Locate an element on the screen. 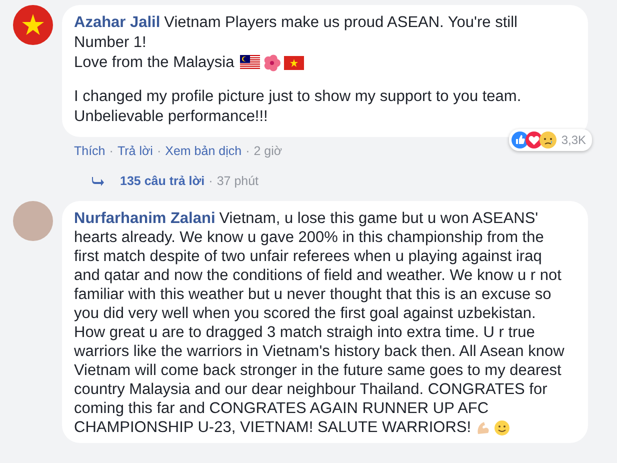  comment-action-link: Xem bản dịch is located at coordinates (203, 151).